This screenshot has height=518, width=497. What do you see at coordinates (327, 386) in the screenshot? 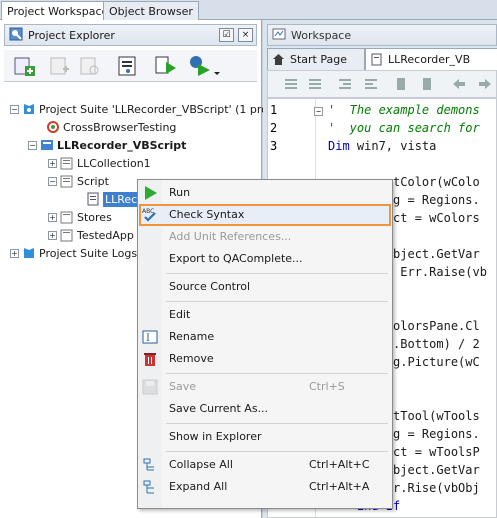
I see `menu-item-shortcut: Ctrl+S` at bounding box center [327, 386].